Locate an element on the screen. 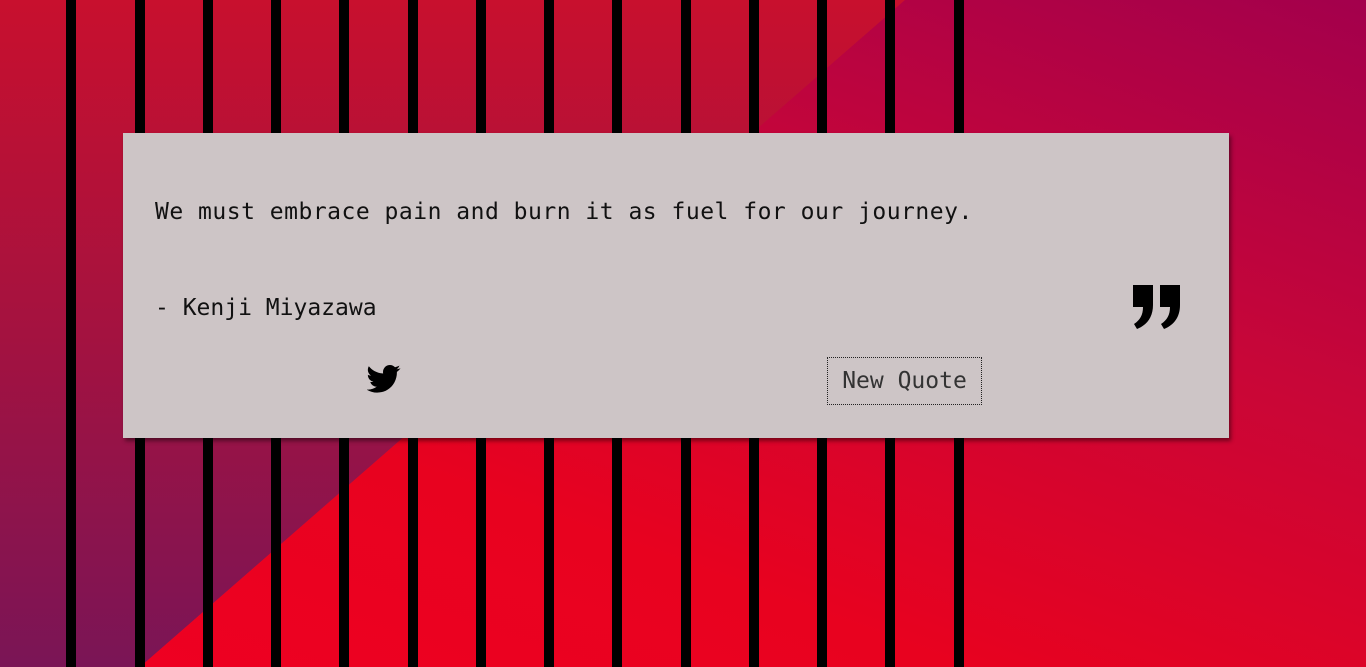 The width and height of the screenshot is (1366, 667). new-quote-button: New Quote is located at coordinates (904, 381).